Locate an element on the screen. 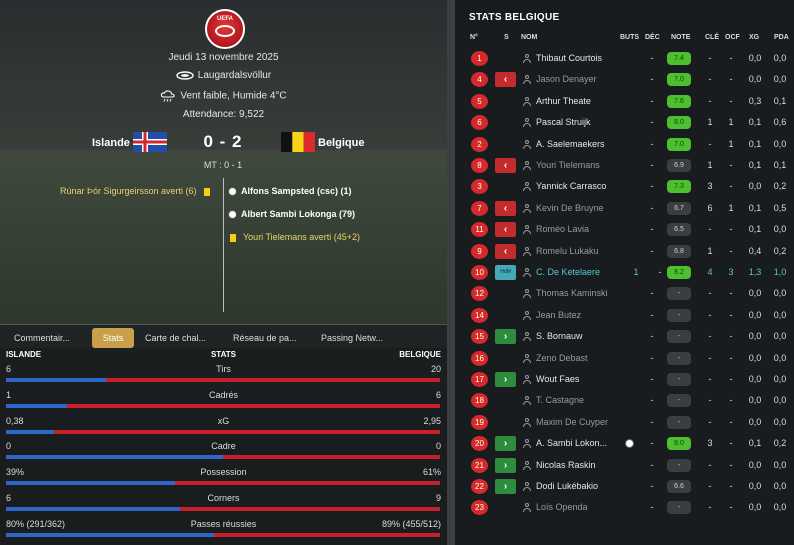  player-row: 3 Yannick Carrasco - 7.3 3 - 0,0 0,2 is located at coordinates (624, 186).